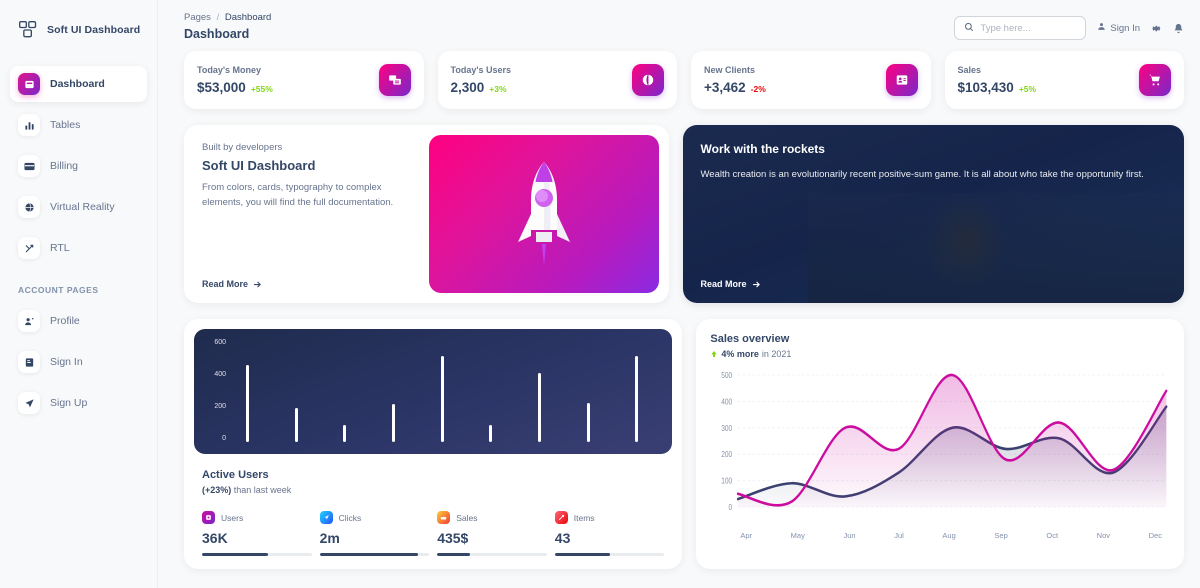  What do you see at coordinates (78, 321) in the screenshot?
I see `sidebar-item-profile: Profile` at bounding box center [78, 321].